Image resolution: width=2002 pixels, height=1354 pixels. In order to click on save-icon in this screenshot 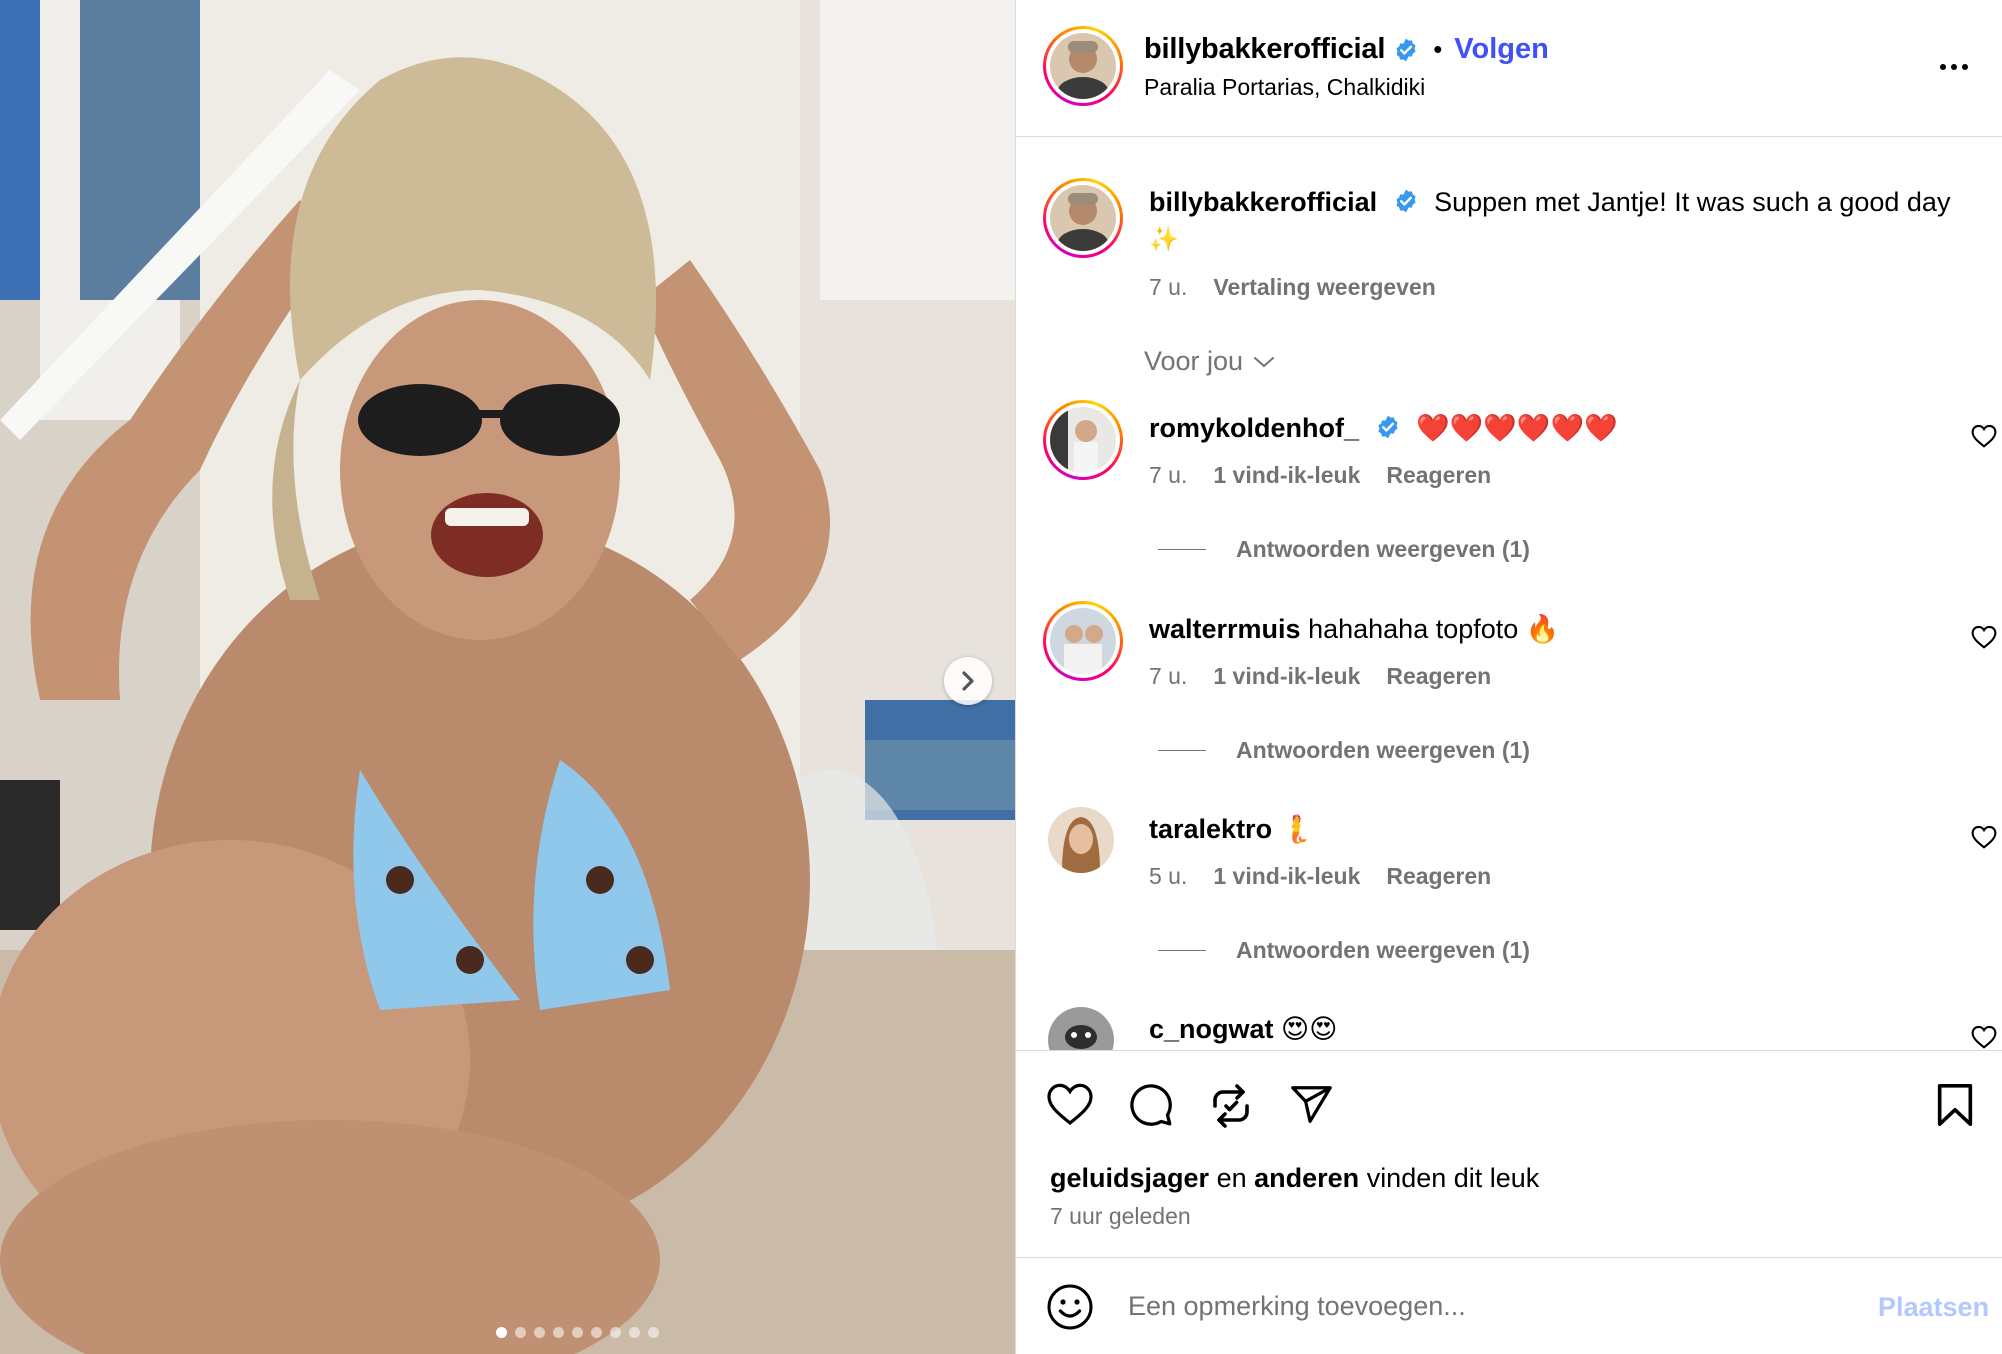, I will do `click(1955, 1105)`.